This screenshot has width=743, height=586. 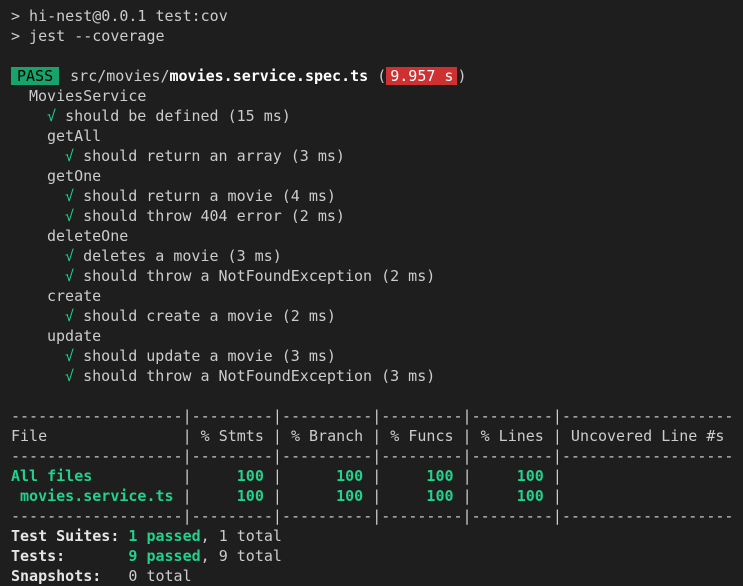 What do you see at coordinates (88, 236) in the screenshot?
I see `describe-group-name: deleteOne` at bounding box center [88, 236].